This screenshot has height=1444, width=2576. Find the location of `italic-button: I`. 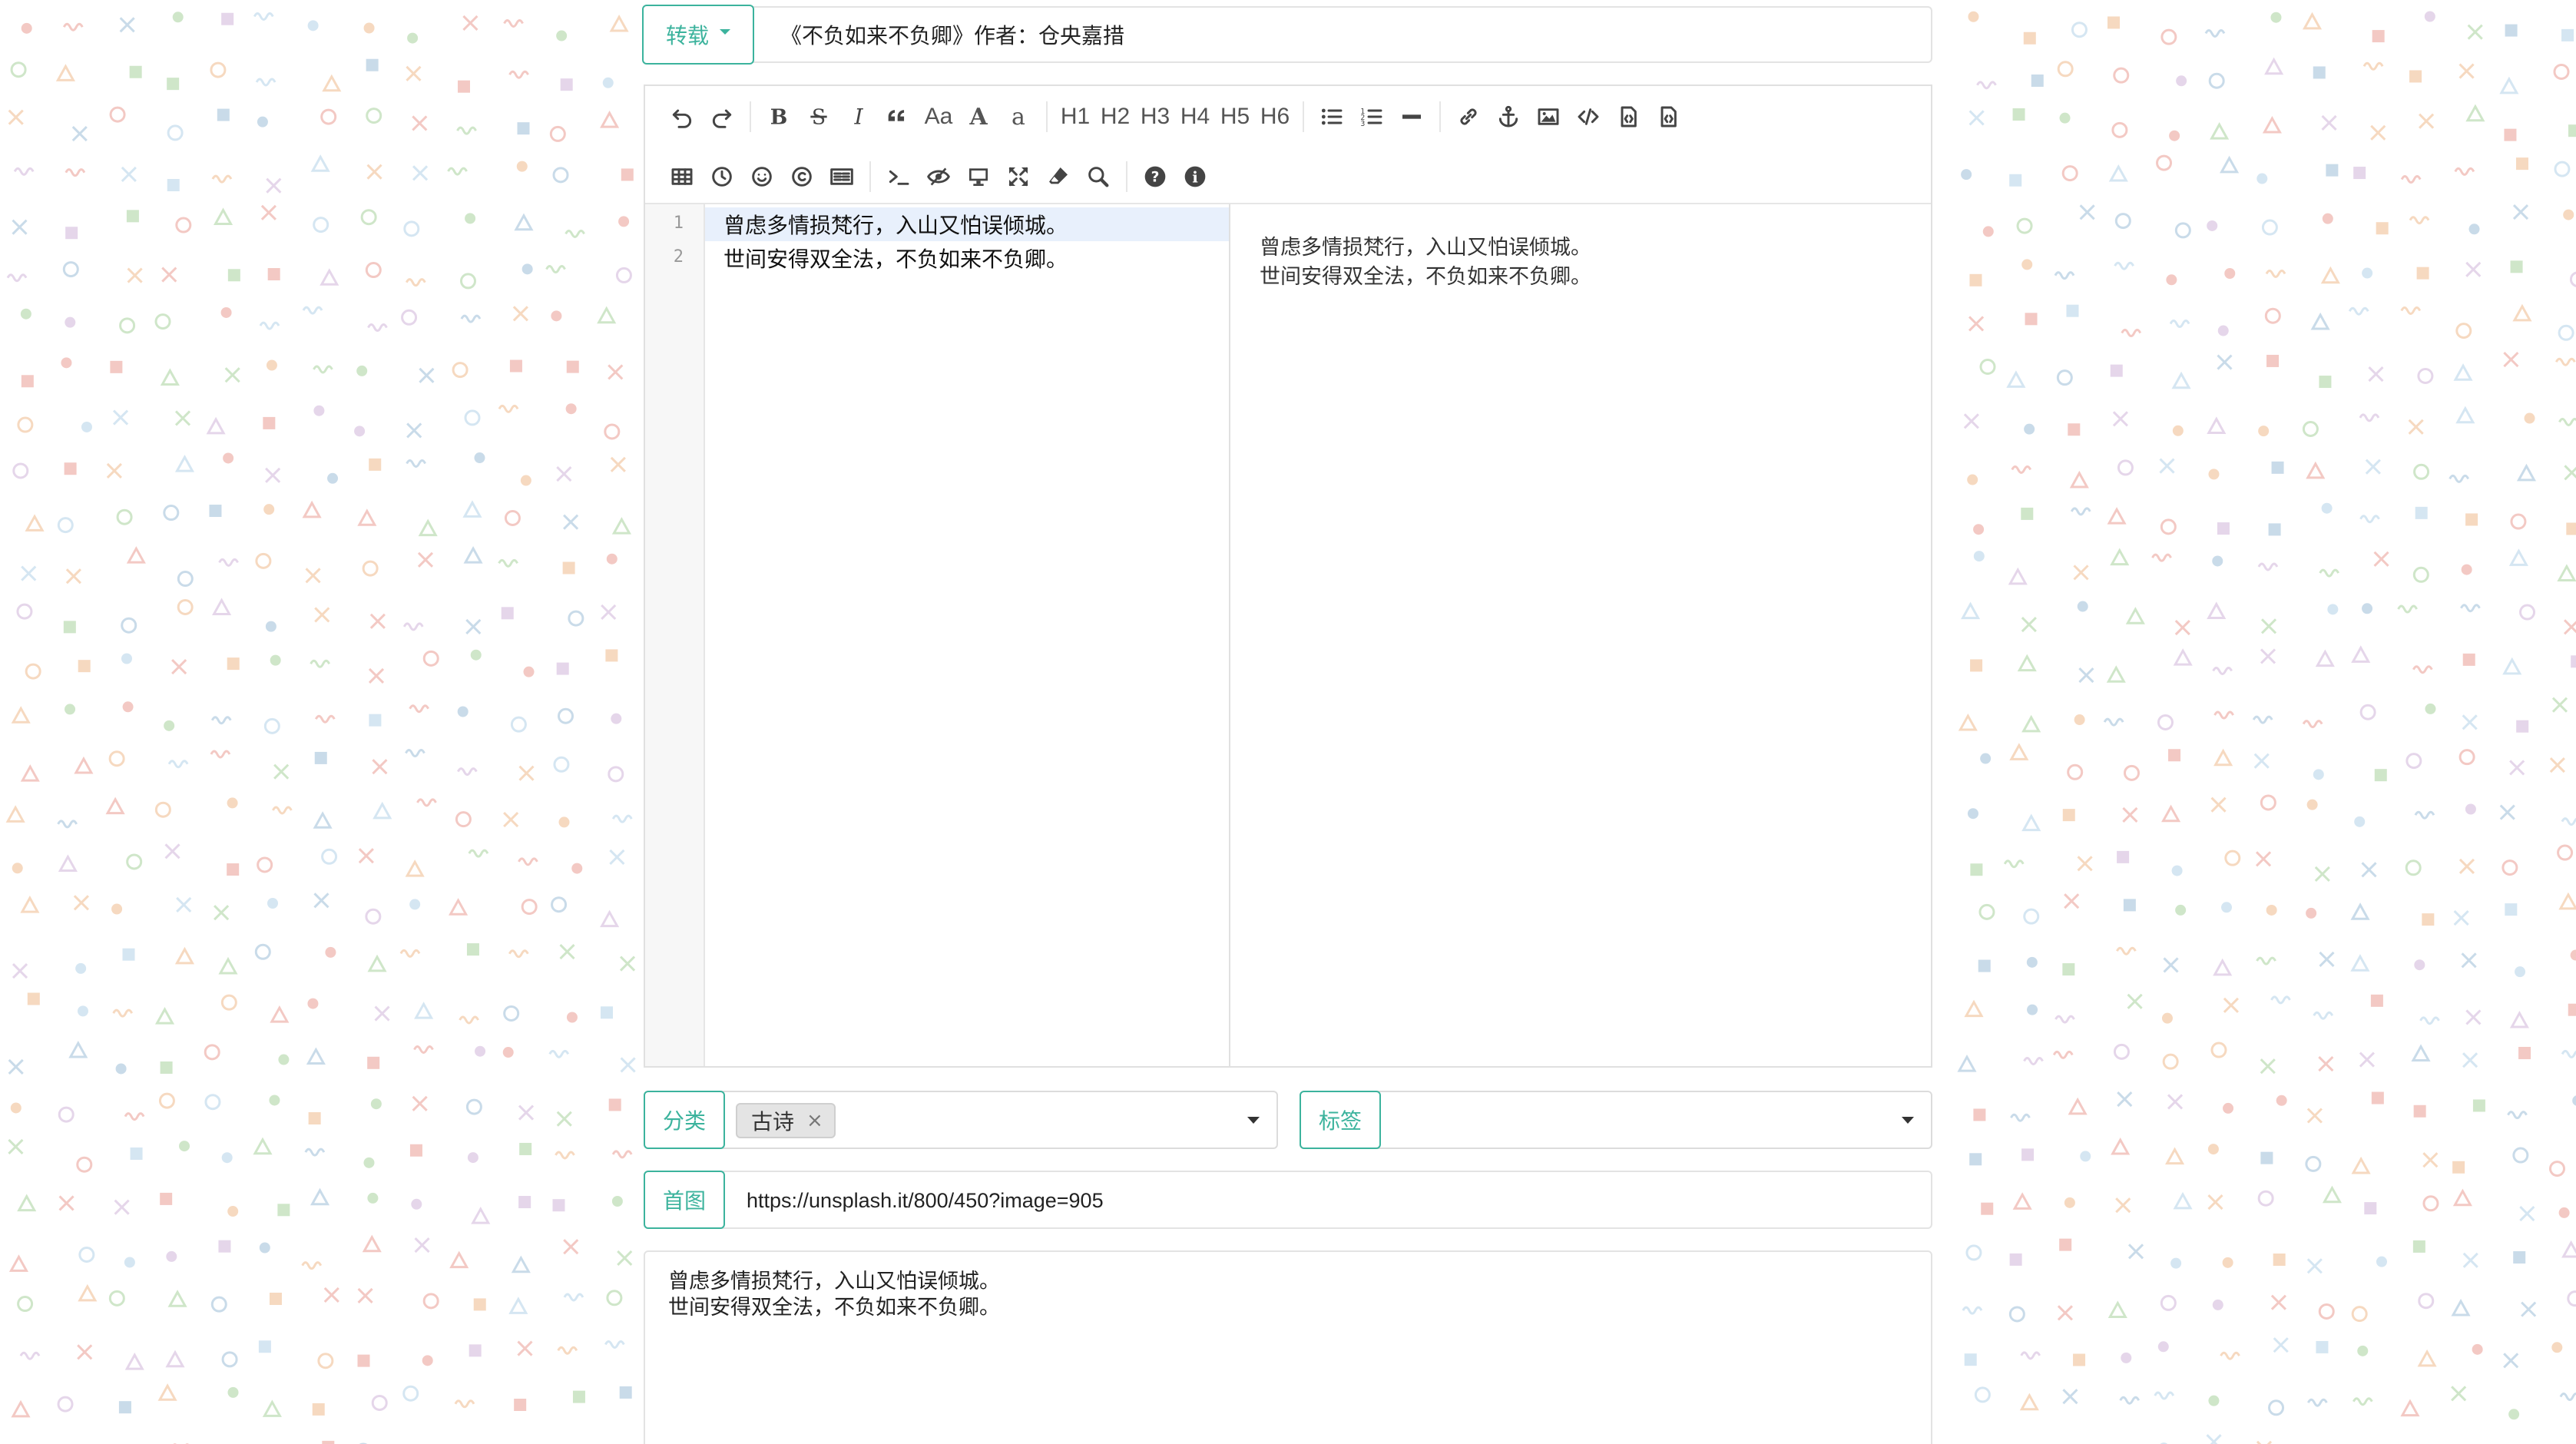

italic-button: I is located at coordinates (859, 117).